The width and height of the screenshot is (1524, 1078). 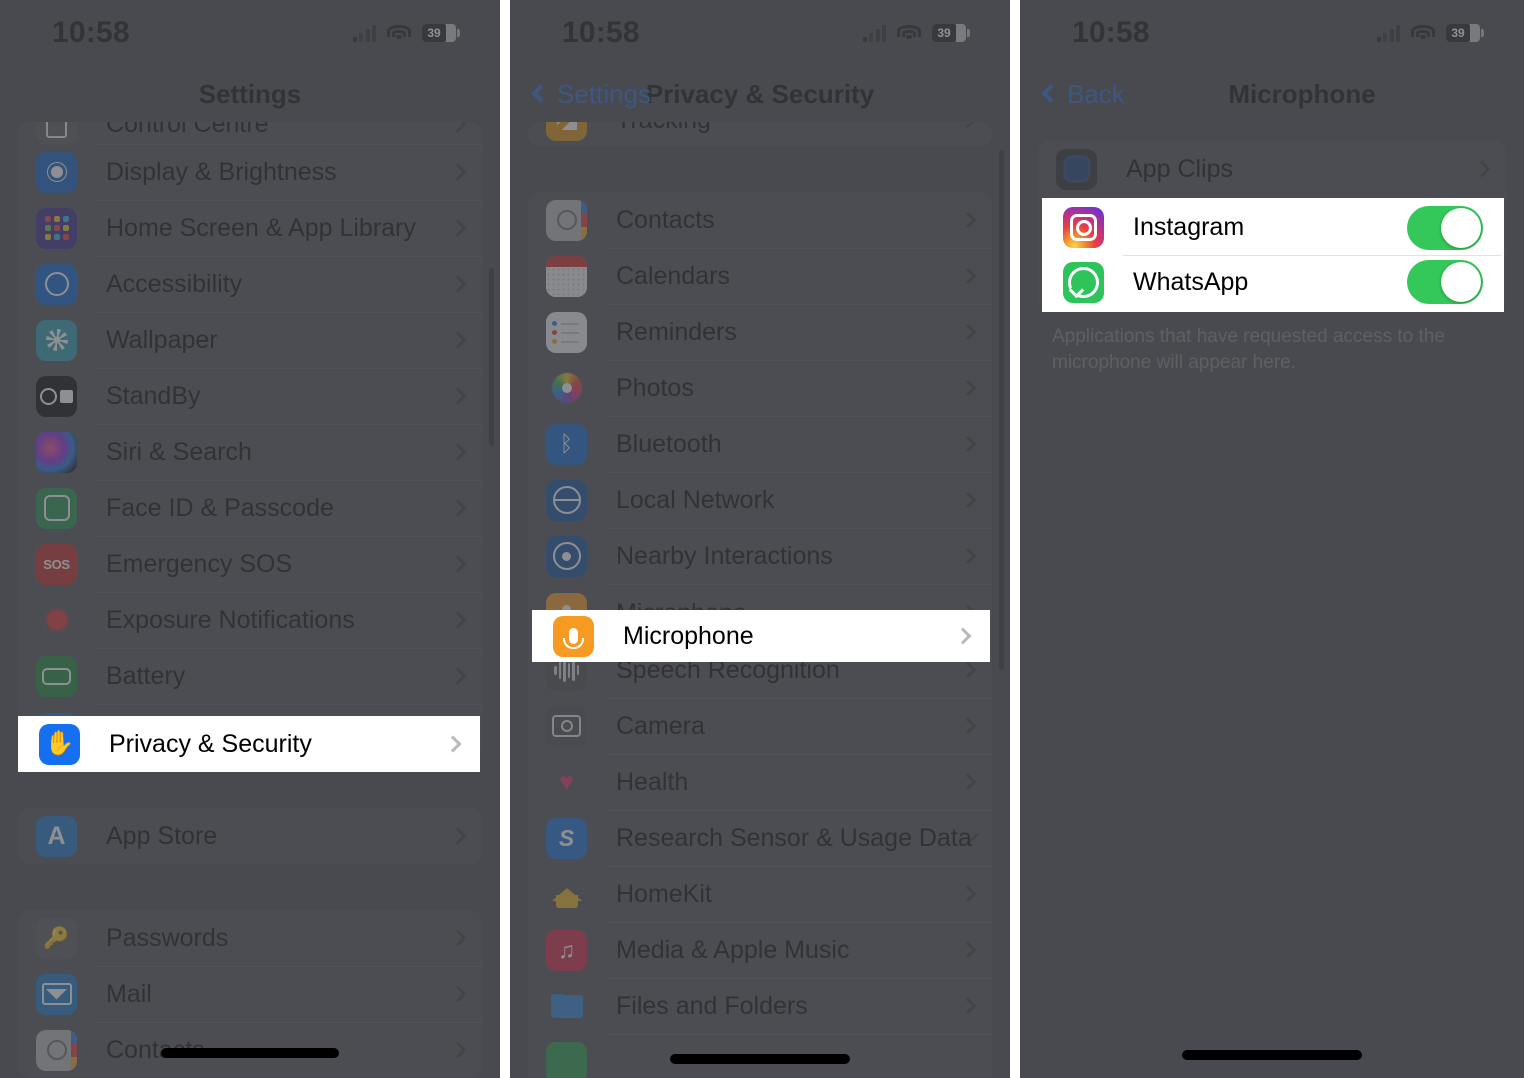 I want to click on highlighted-row-privacy-security: ✋ Privacy & Security, so click(x=249, y=744).